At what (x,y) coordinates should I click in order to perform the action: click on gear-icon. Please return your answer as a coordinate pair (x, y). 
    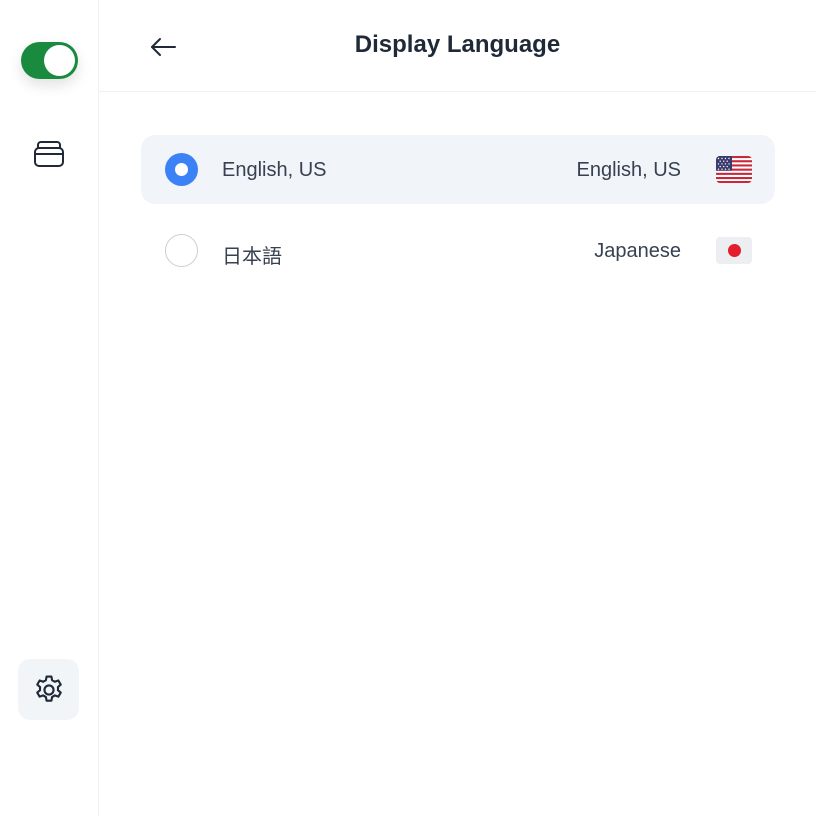
    Looking at the image, I should click on (48, 688).